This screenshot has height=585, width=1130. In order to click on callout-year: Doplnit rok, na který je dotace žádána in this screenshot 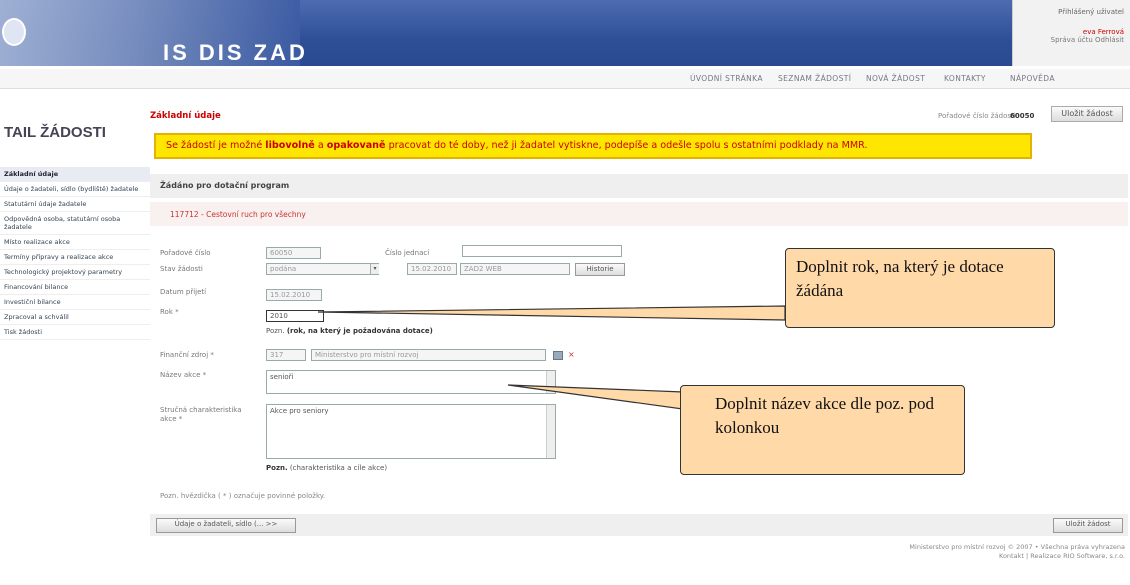, I will do `click(920, 288)`.